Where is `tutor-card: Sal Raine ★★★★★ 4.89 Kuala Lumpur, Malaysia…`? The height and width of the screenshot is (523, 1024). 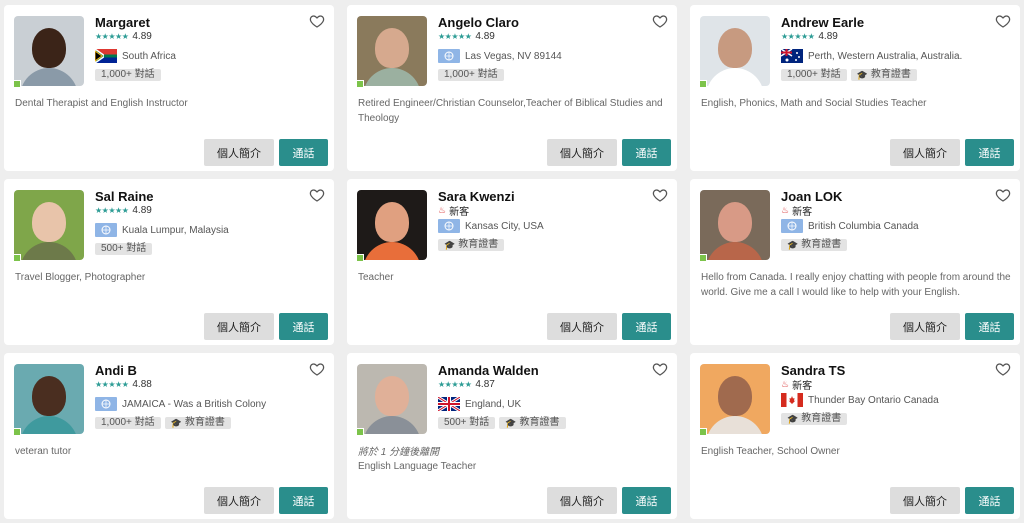
tutor-card: Sal Raine ★★★★★ 4.89 Kuala Lumpur, Malaysia… is located at coordinates (169, 262).